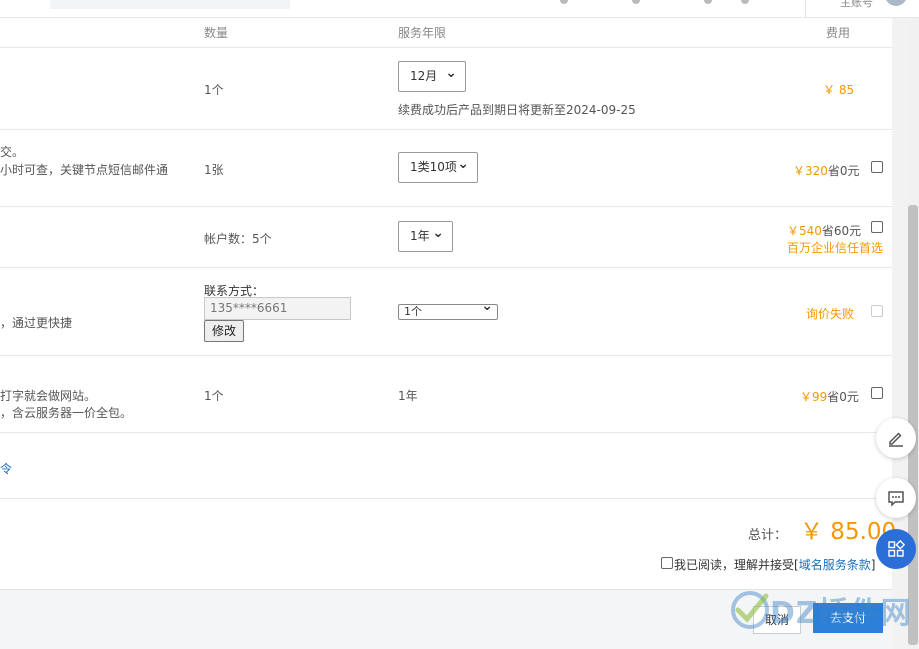 This screenshot has height=649, width=919. Describe the element at coordinates (873, 565) in the screenshot. I see `agree-close: ]` at that location.